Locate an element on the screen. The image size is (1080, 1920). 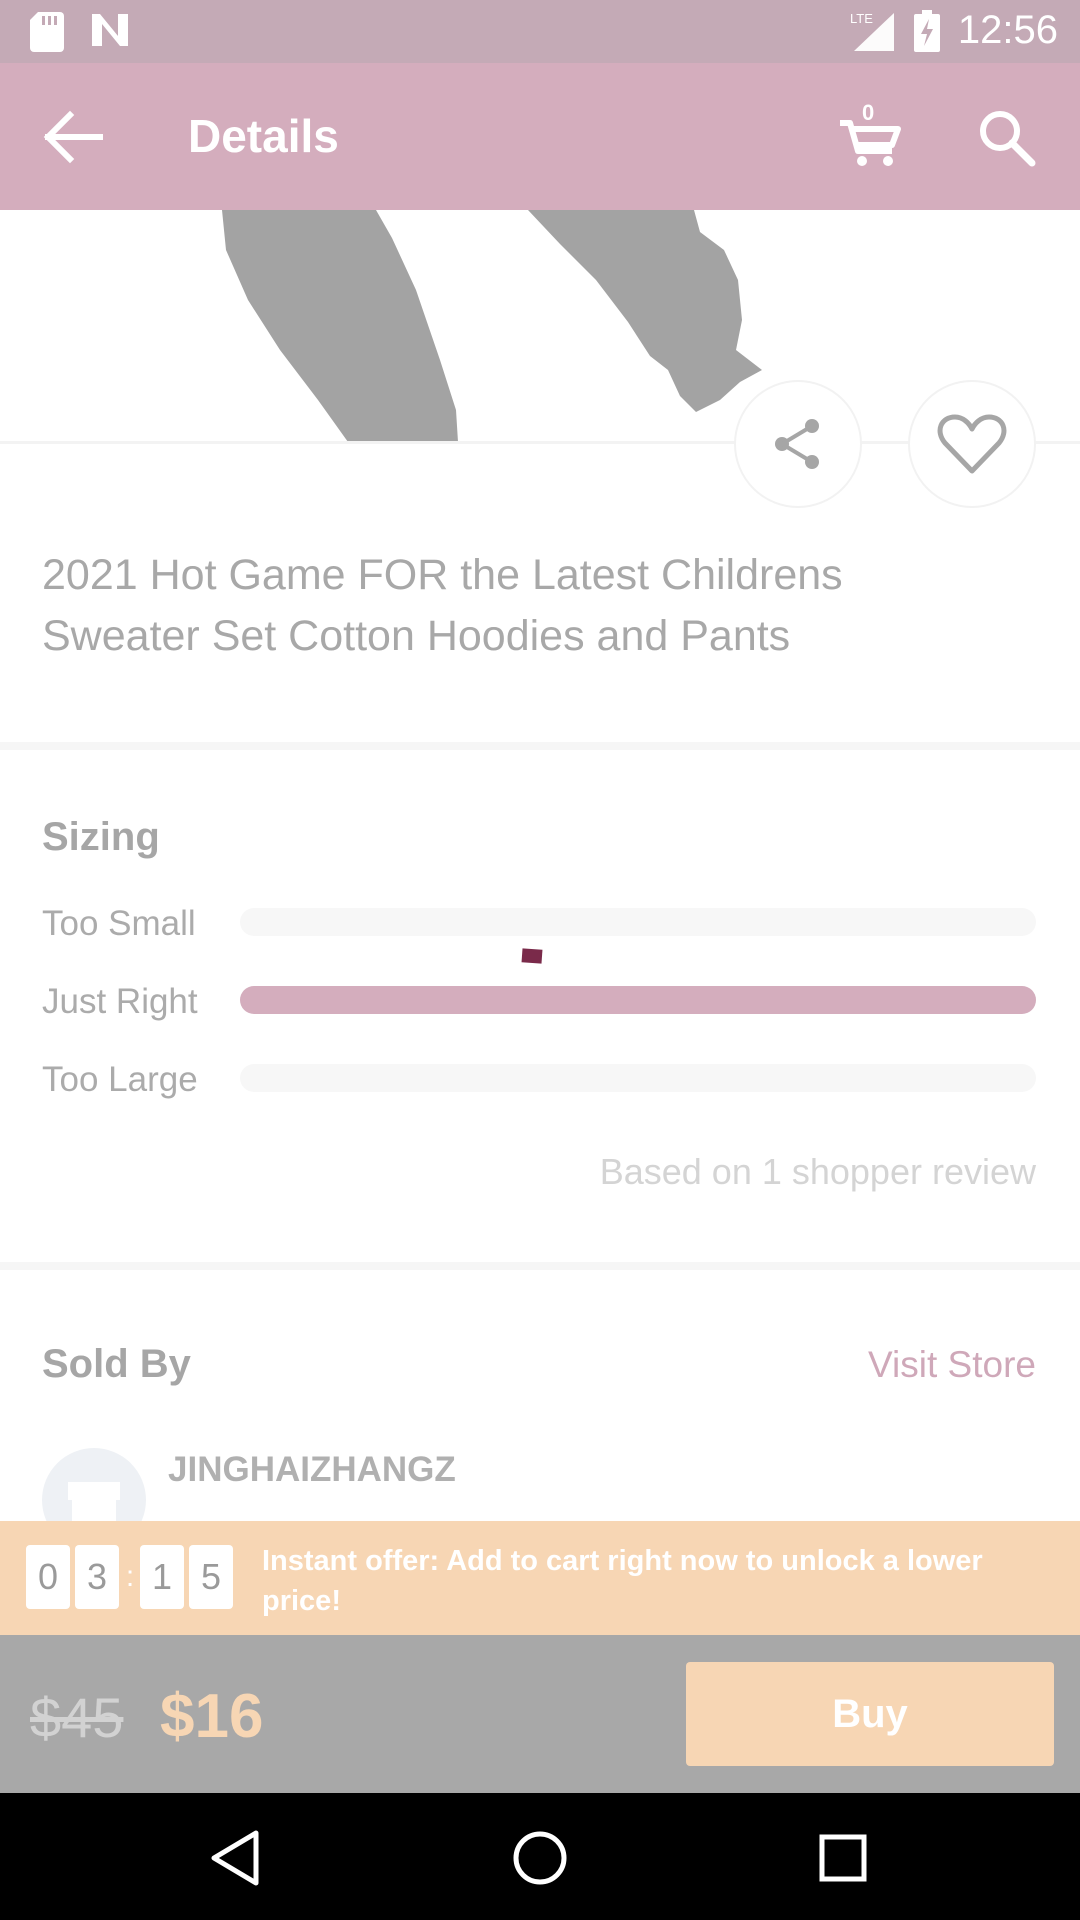
sizing-bar-too-small is located at coordinates (638, 922).